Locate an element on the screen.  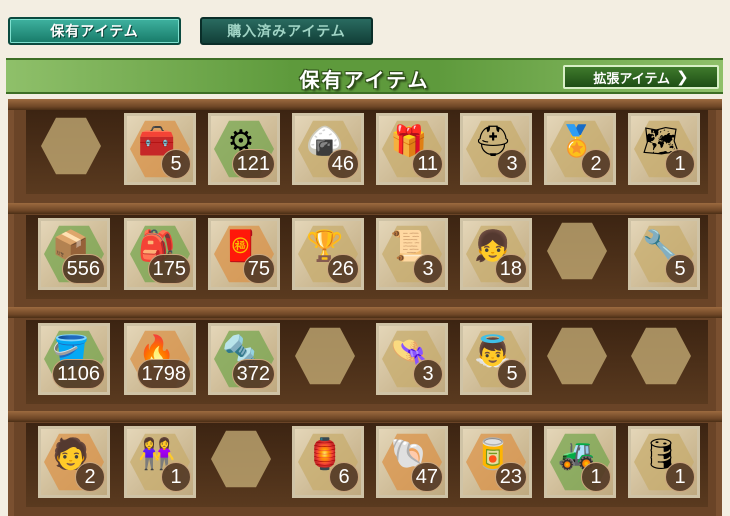
item-slot: 🗺 1 is located at coordinates (664, 149).